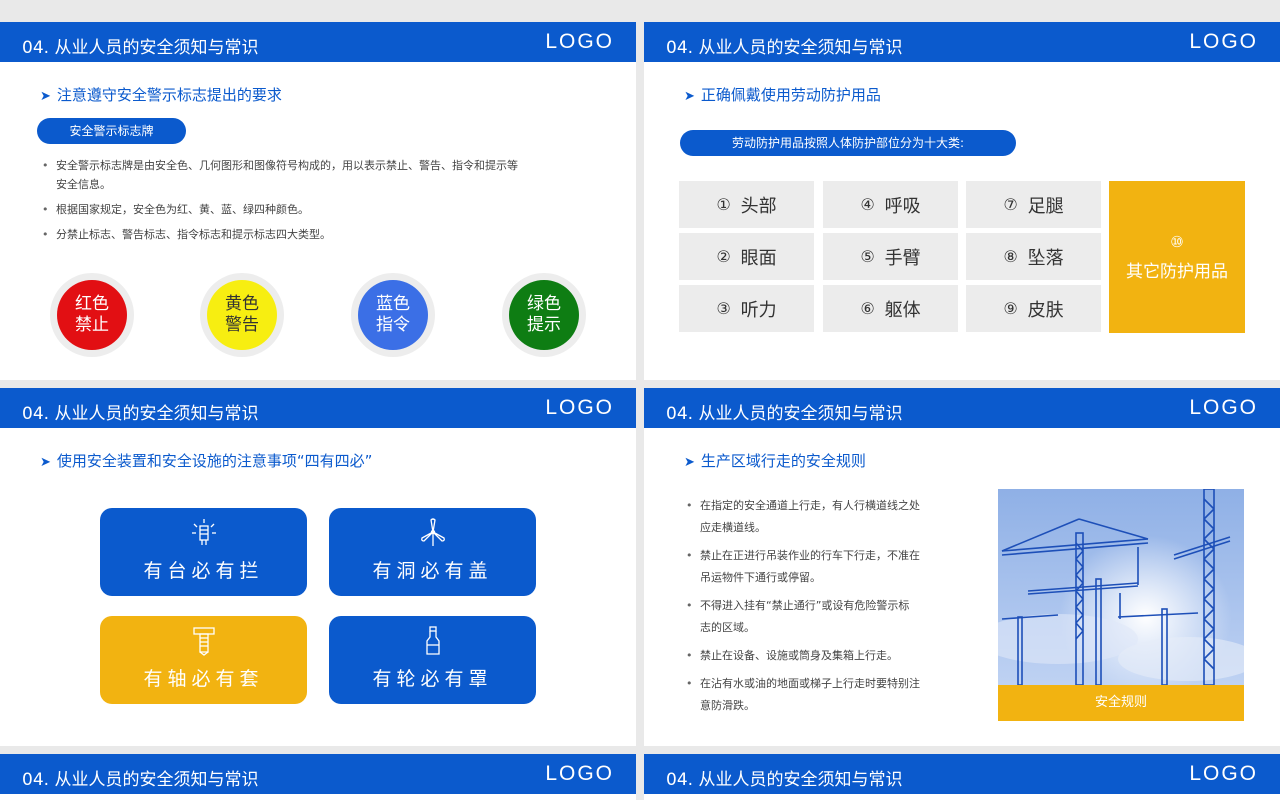 Image resolution: width=1280 pixels, height=800 pixels. What do you see at coordinates (890, 256) in the screenshot?
I see `category-cell: ⑤ 手臂` at bounding box center [890, 256].